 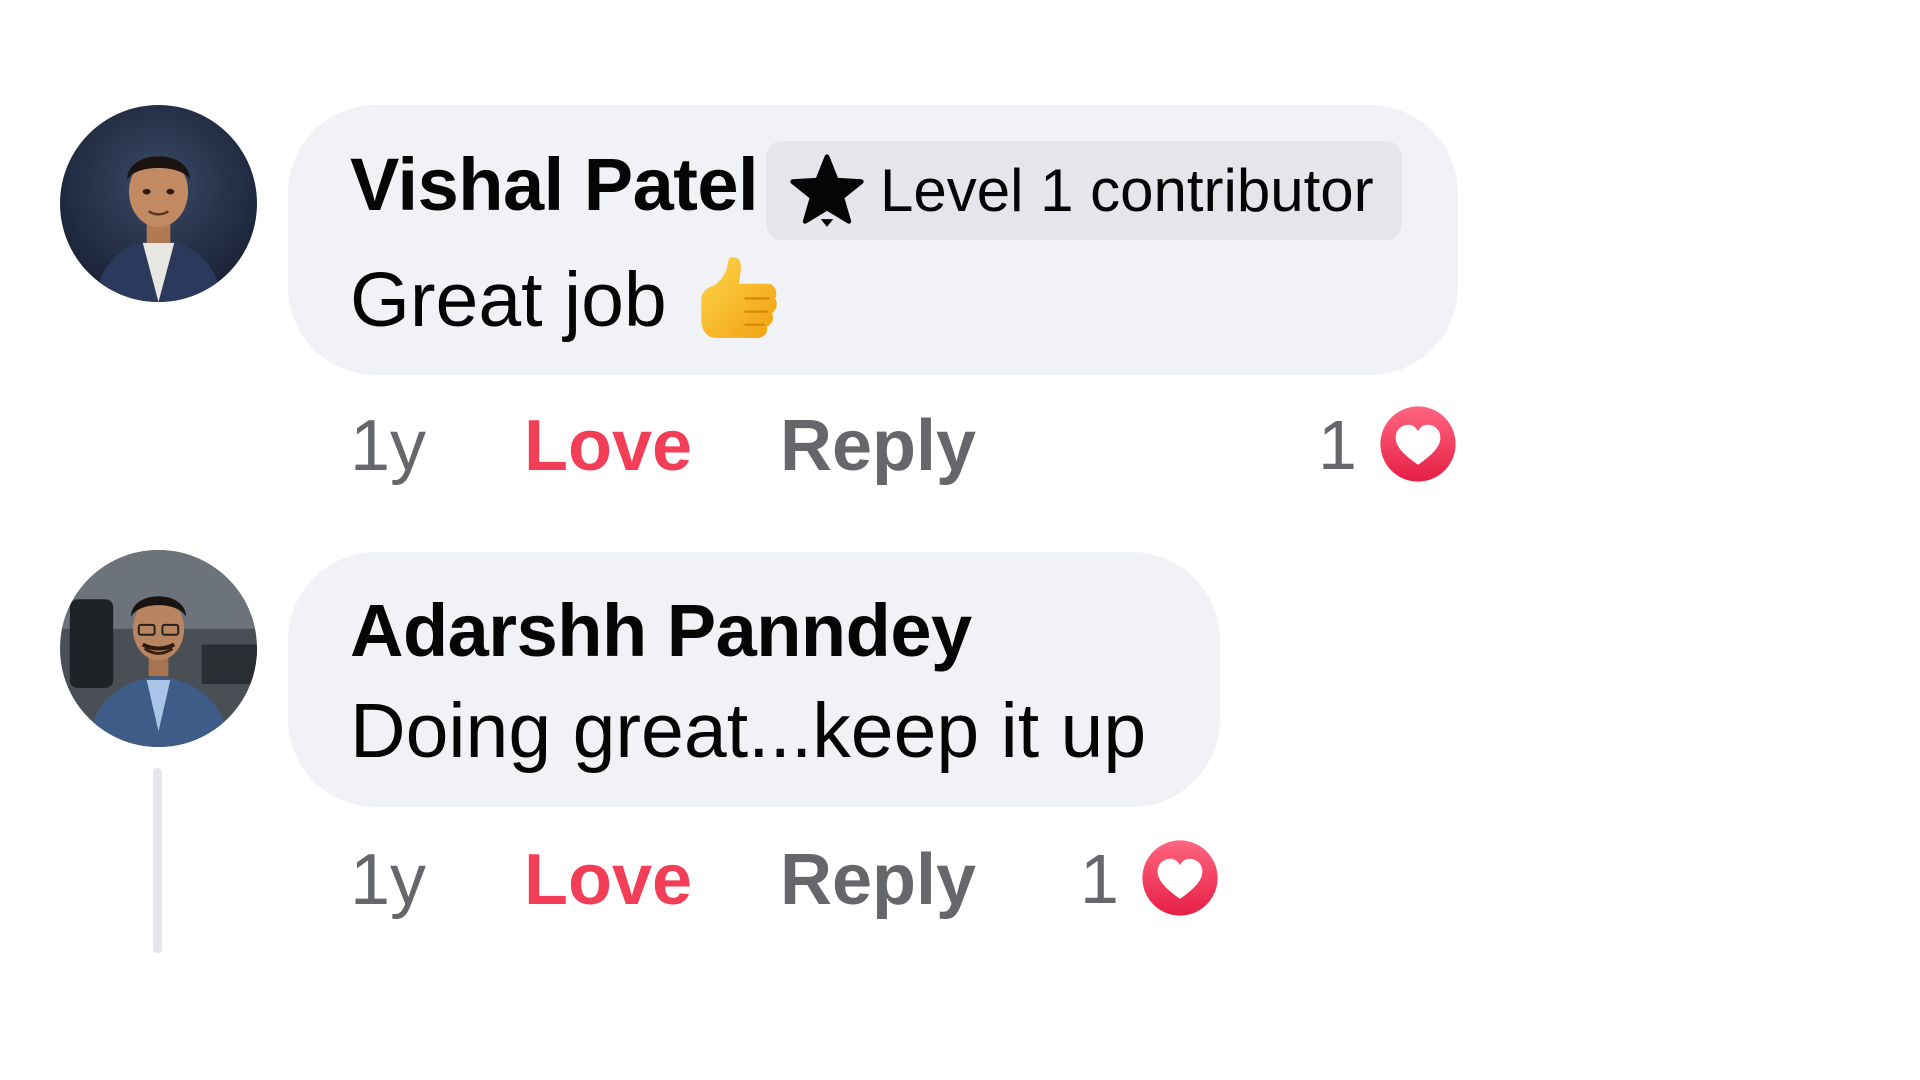 What do you see at coordinates (508, 300) in the screenshot?
I see `comment-text: Great job` at bounding box center [508, 300].